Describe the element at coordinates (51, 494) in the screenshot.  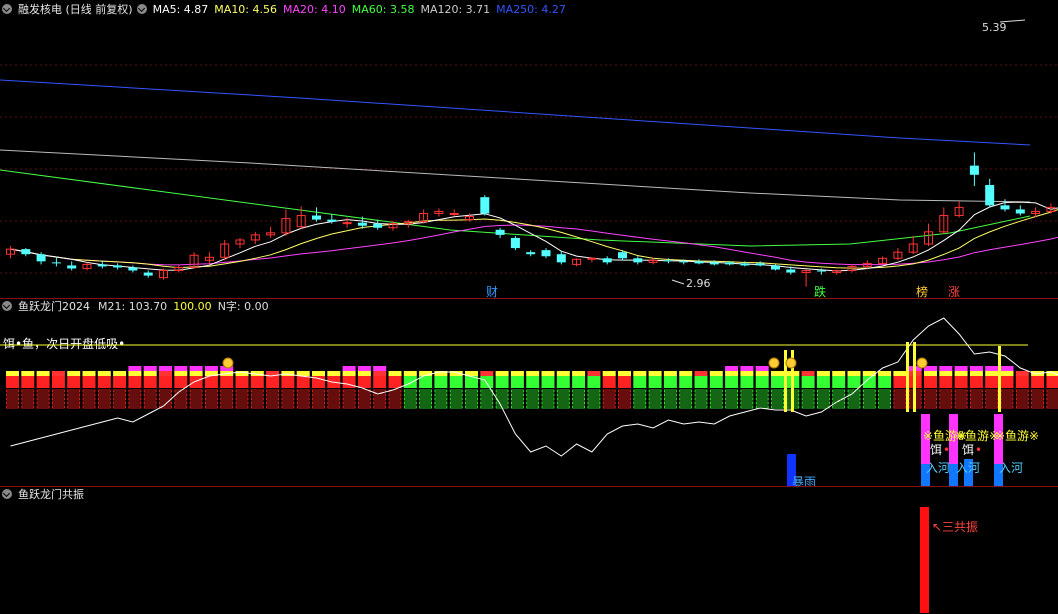
I see `resonance-title: 鱼跃龙门共振` at that location.